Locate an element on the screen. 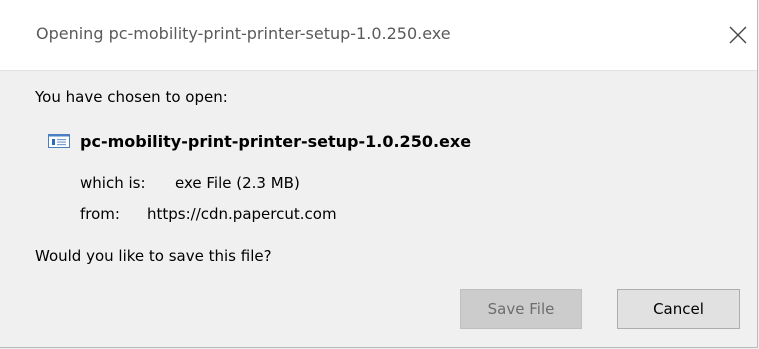 The height and width of the screenshot is (349, 759). open-prompt: You have chosen to open: is located at coordinates (131, 97).